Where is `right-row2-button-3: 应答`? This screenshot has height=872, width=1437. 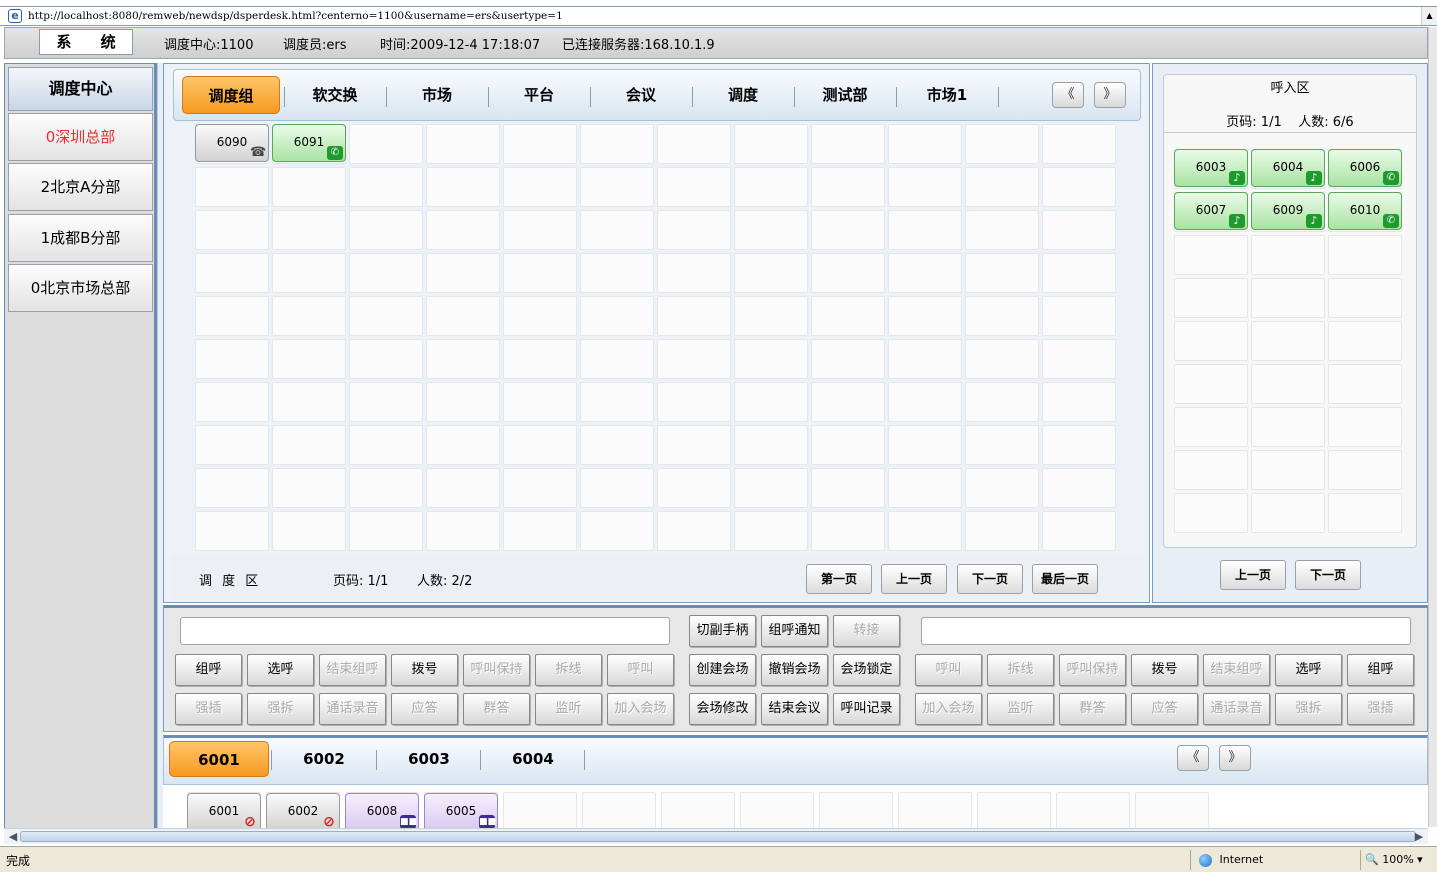 right-row2-button-3: 应答 is located at coordinates (1164, 709).